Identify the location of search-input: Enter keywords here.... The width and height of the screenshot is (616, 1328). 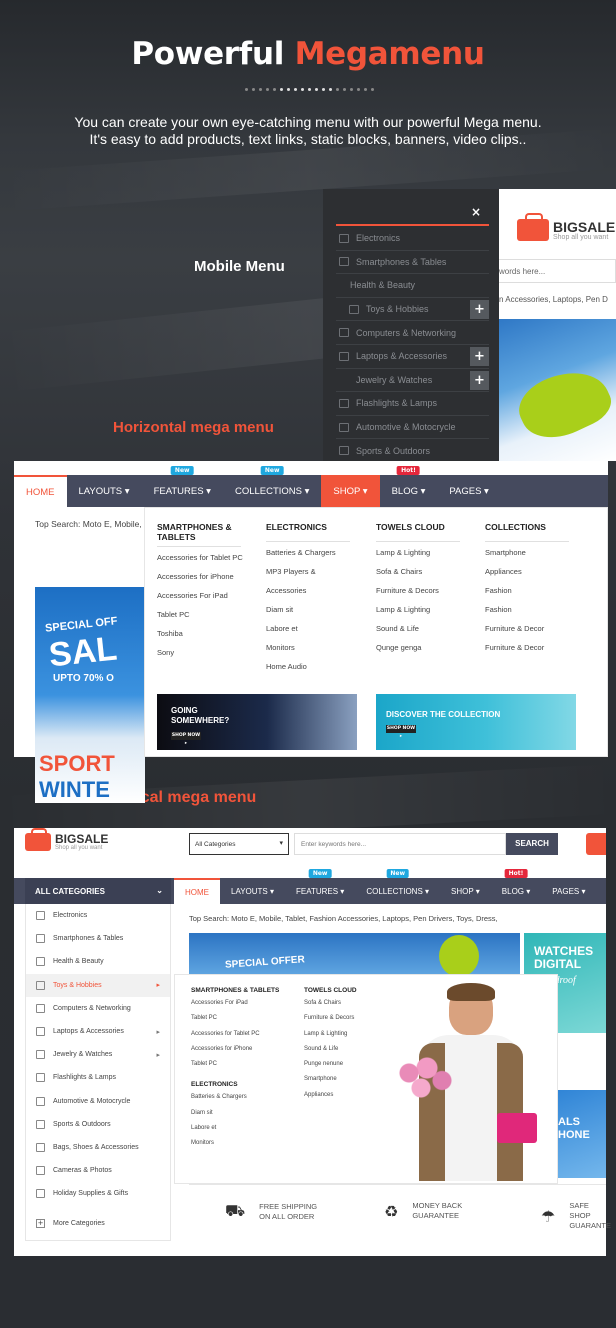
(400, 844).